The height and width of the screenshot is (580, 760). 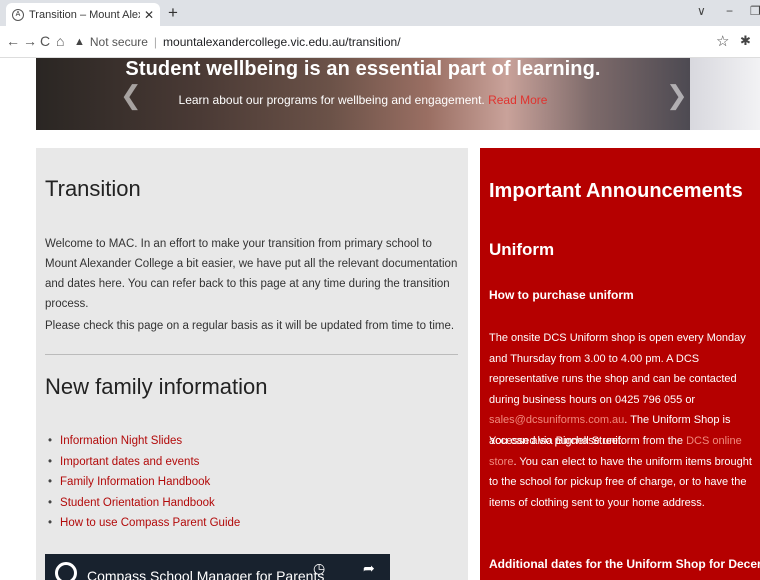 I want to click on browser-tab: A Transition – Mount Alexander Co ✕, so click(x=83, y=14).